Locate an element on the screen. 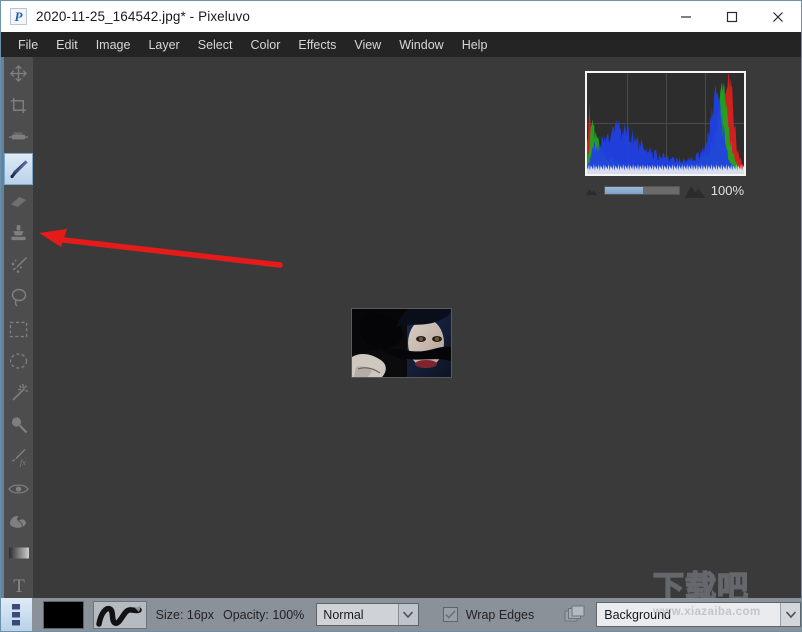 This screenshot has height=632, width=802. wrap-edges-label: Wrap Edges is located at coordinates (500, 614).